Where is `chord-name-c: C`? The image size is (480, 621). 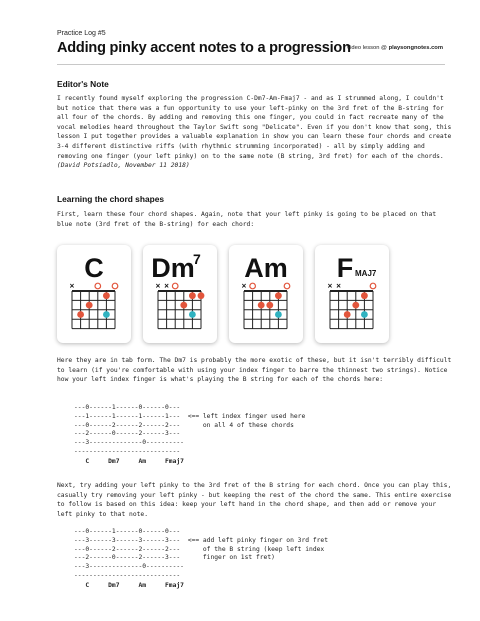 chord-name-c: C is located at coordinates (94, 268).